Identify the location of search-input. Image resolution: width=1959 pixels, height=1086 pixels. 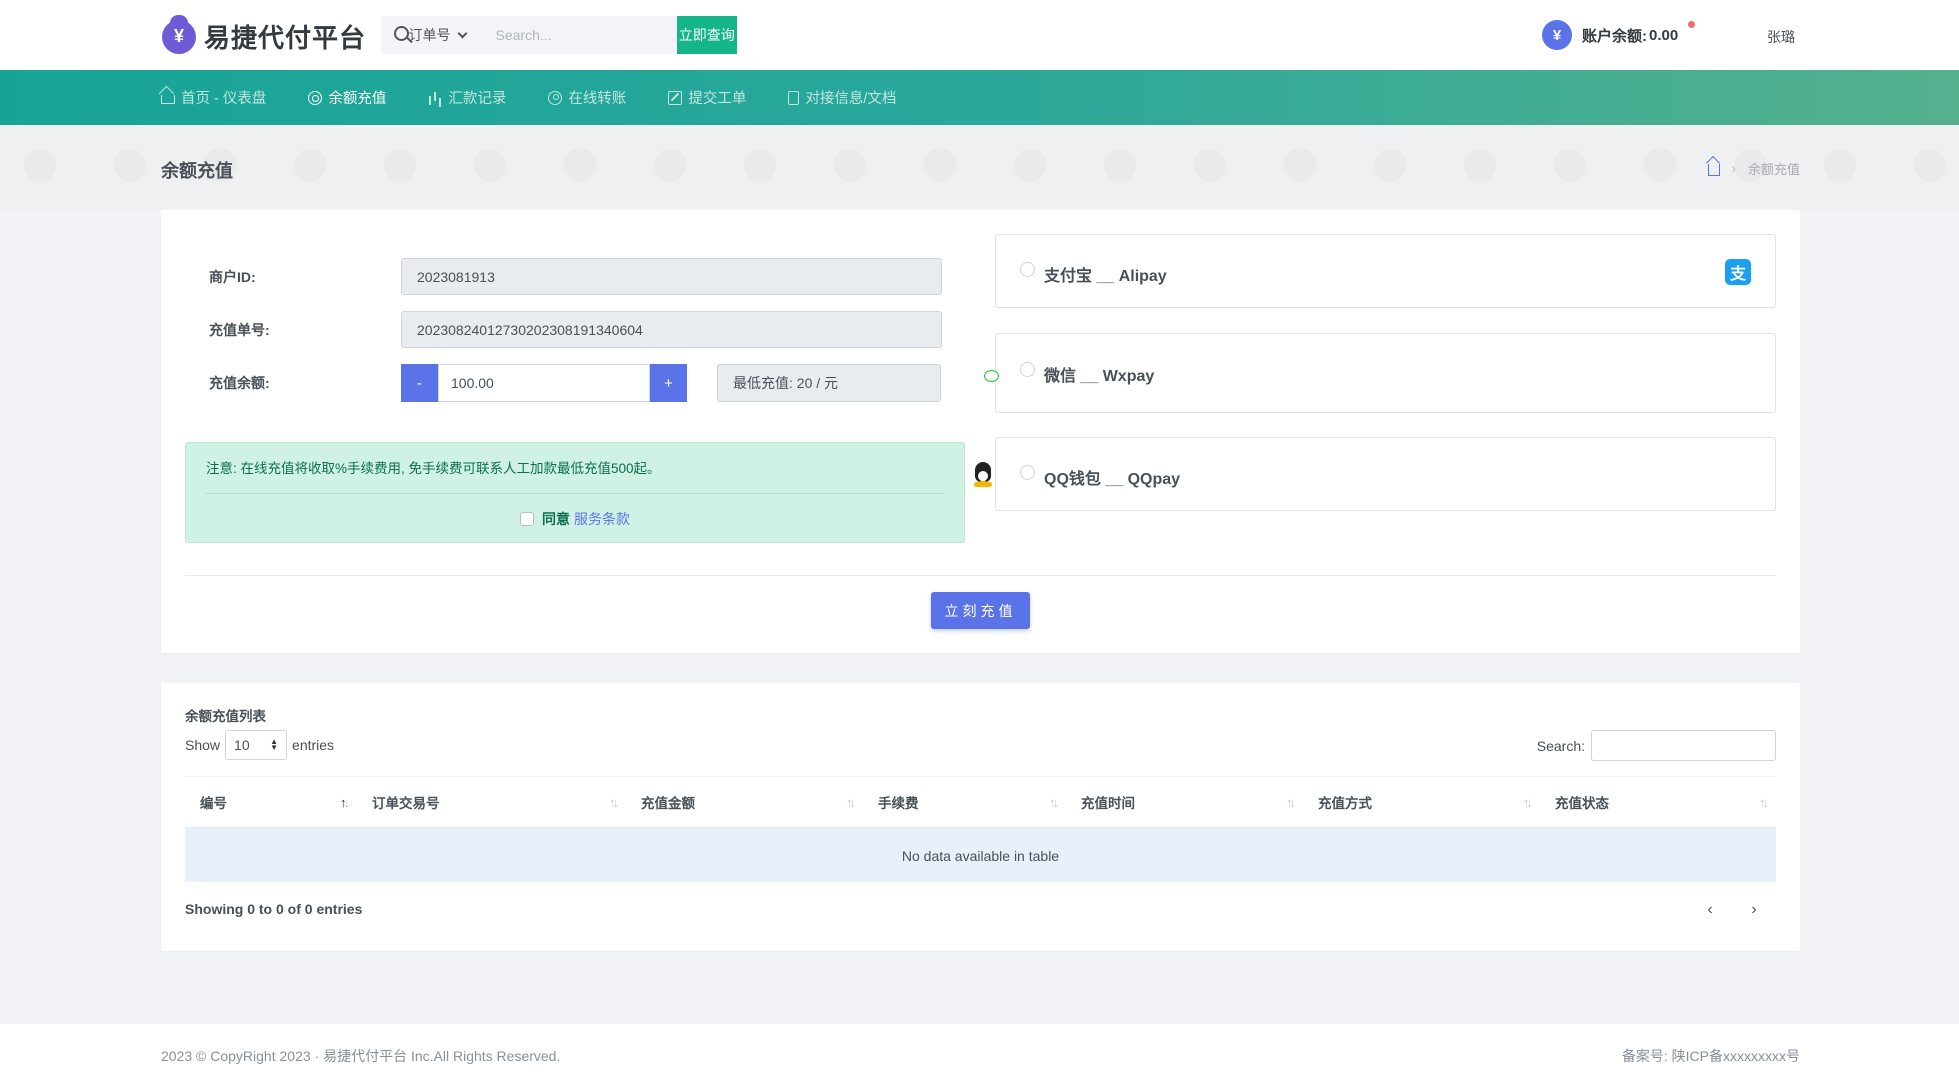
(577, 35).